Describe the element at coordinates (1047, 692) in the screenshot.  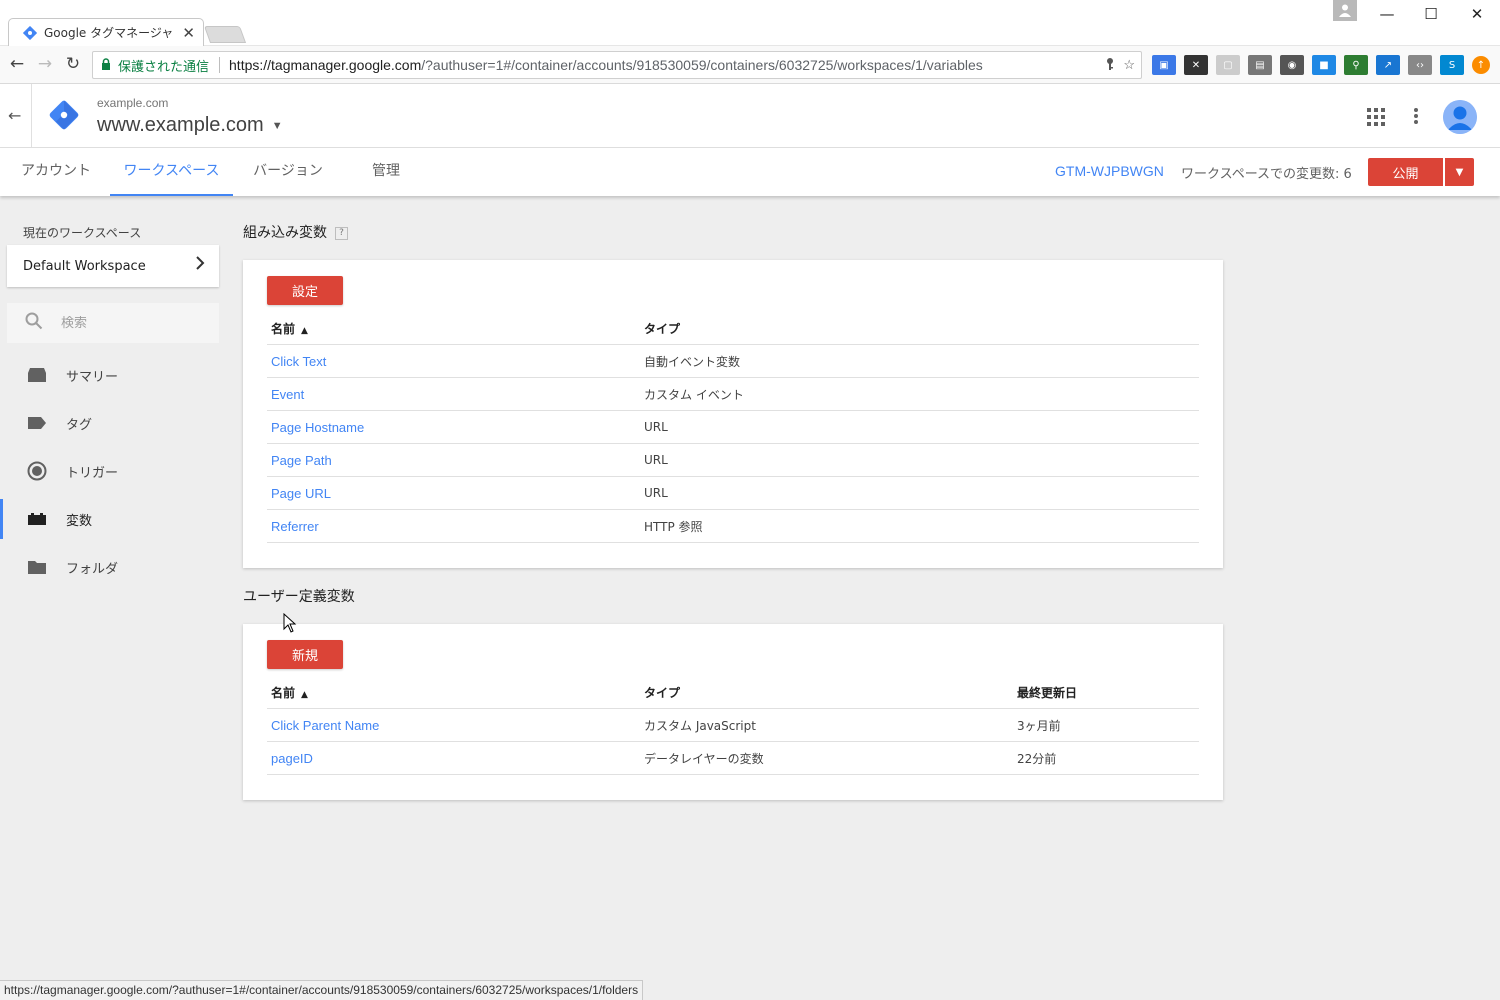
I see `updated-column-header: 最終更新日` at that location.